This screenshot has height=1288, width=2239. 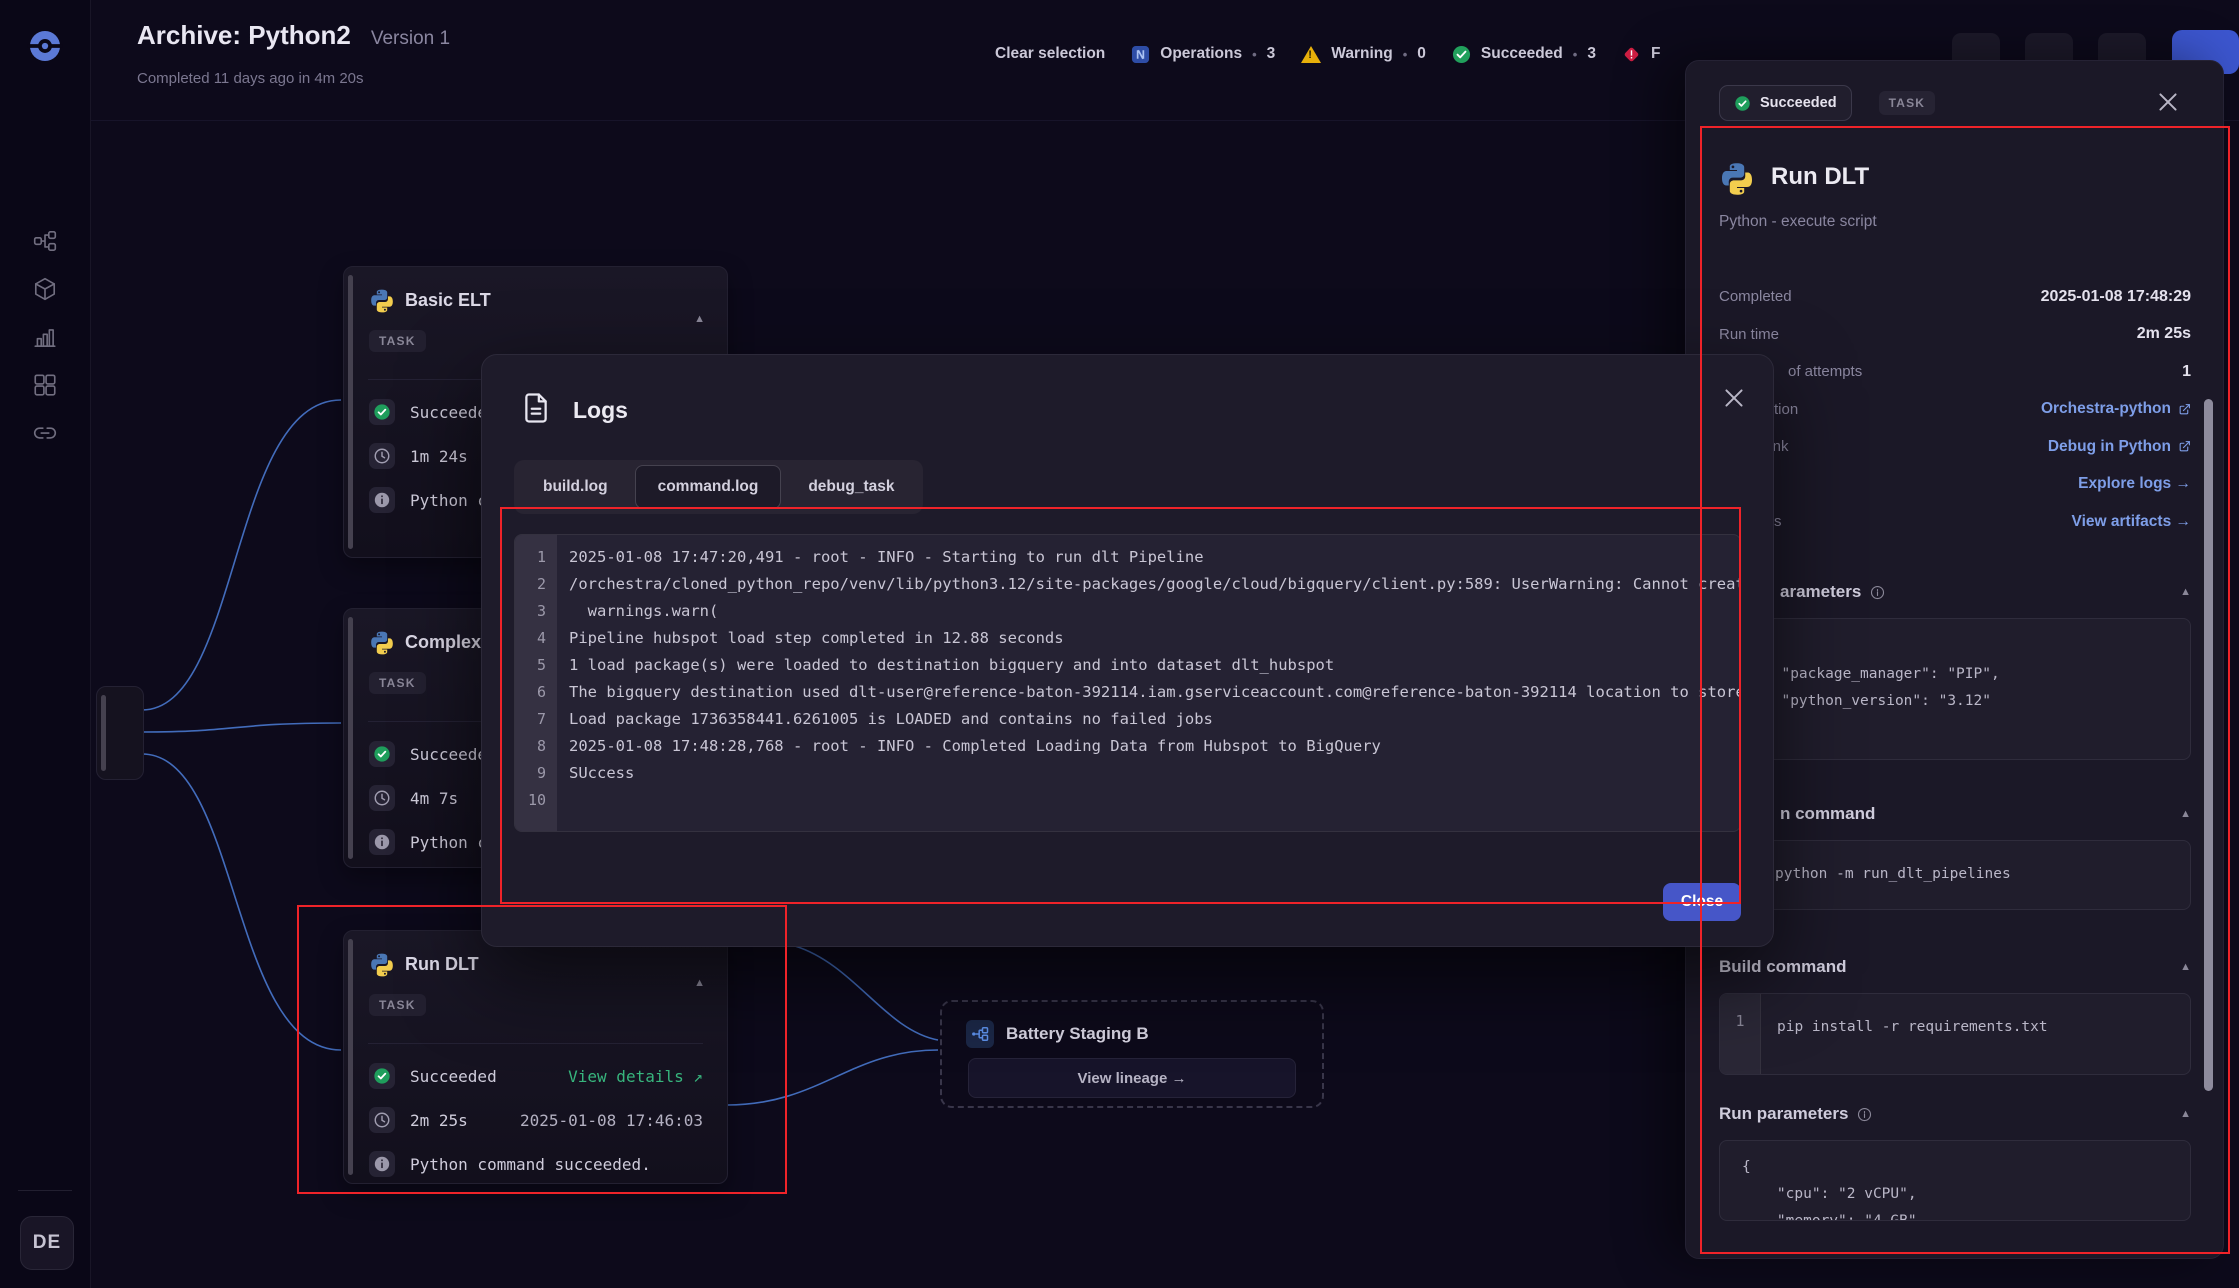 I want to click on failed-label: F, so click(x=1655, y=53).